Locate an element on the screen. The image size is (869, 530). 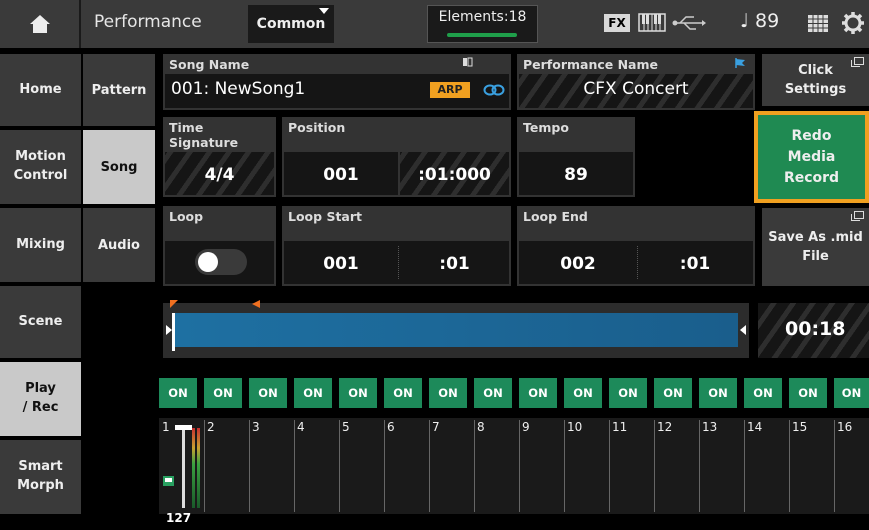
track-1-on-button: ON is located at coordinates (178, 393).